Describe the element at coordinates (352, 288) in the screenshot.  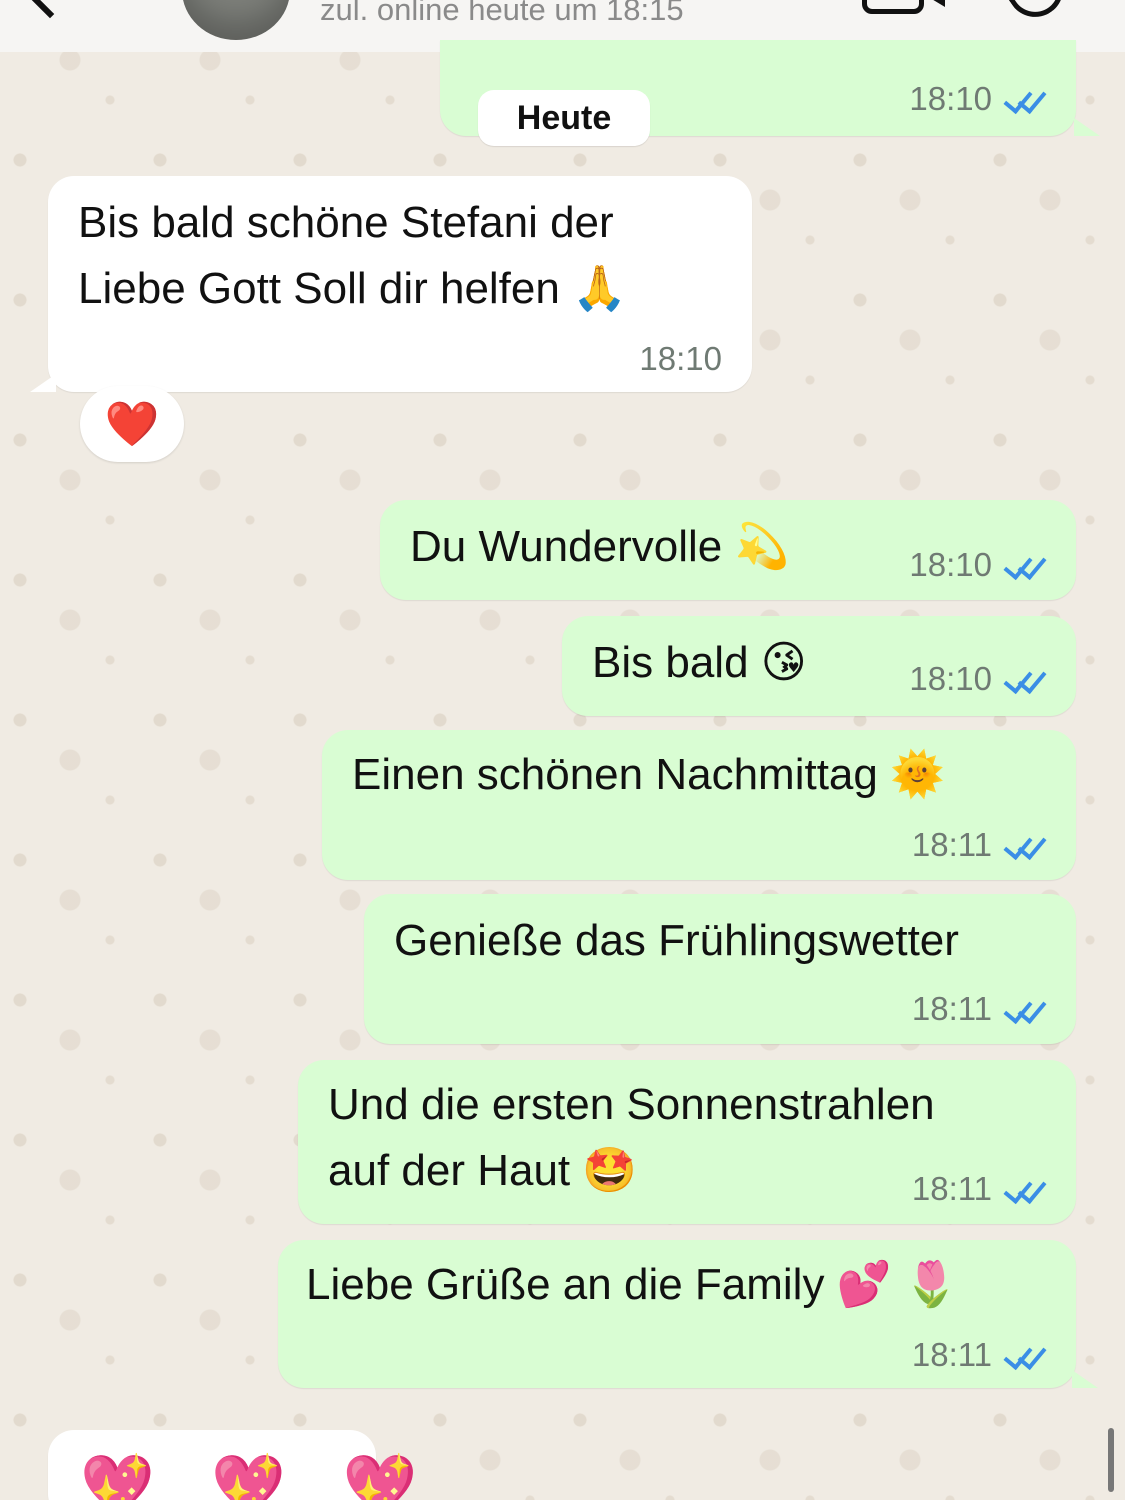
I see `message-text-line: Liebe Gott Soll dir helfen 🙏` at that location.